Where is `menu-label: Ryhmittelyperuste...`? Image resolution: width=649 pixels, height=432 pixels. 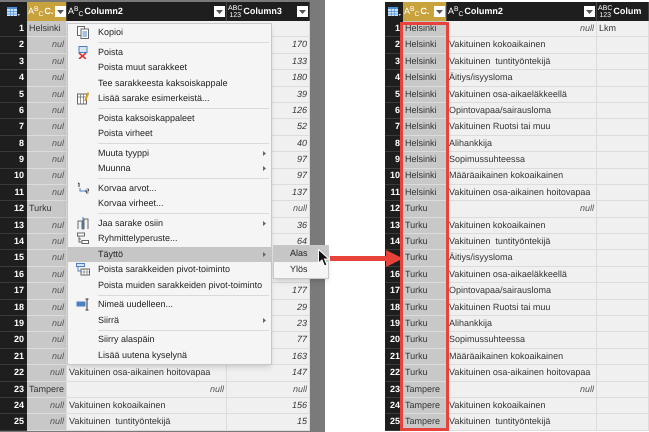
menu-label: Ryhmittelyperuste... is located at coordinates (138, 238).